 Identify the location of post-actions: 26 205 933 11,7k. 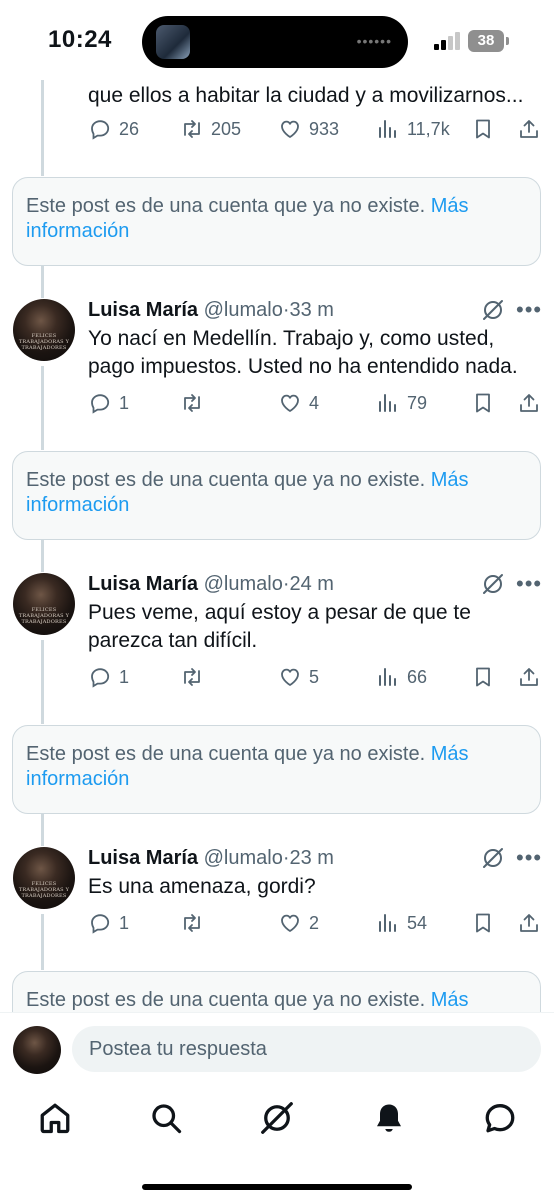
(277, 129).